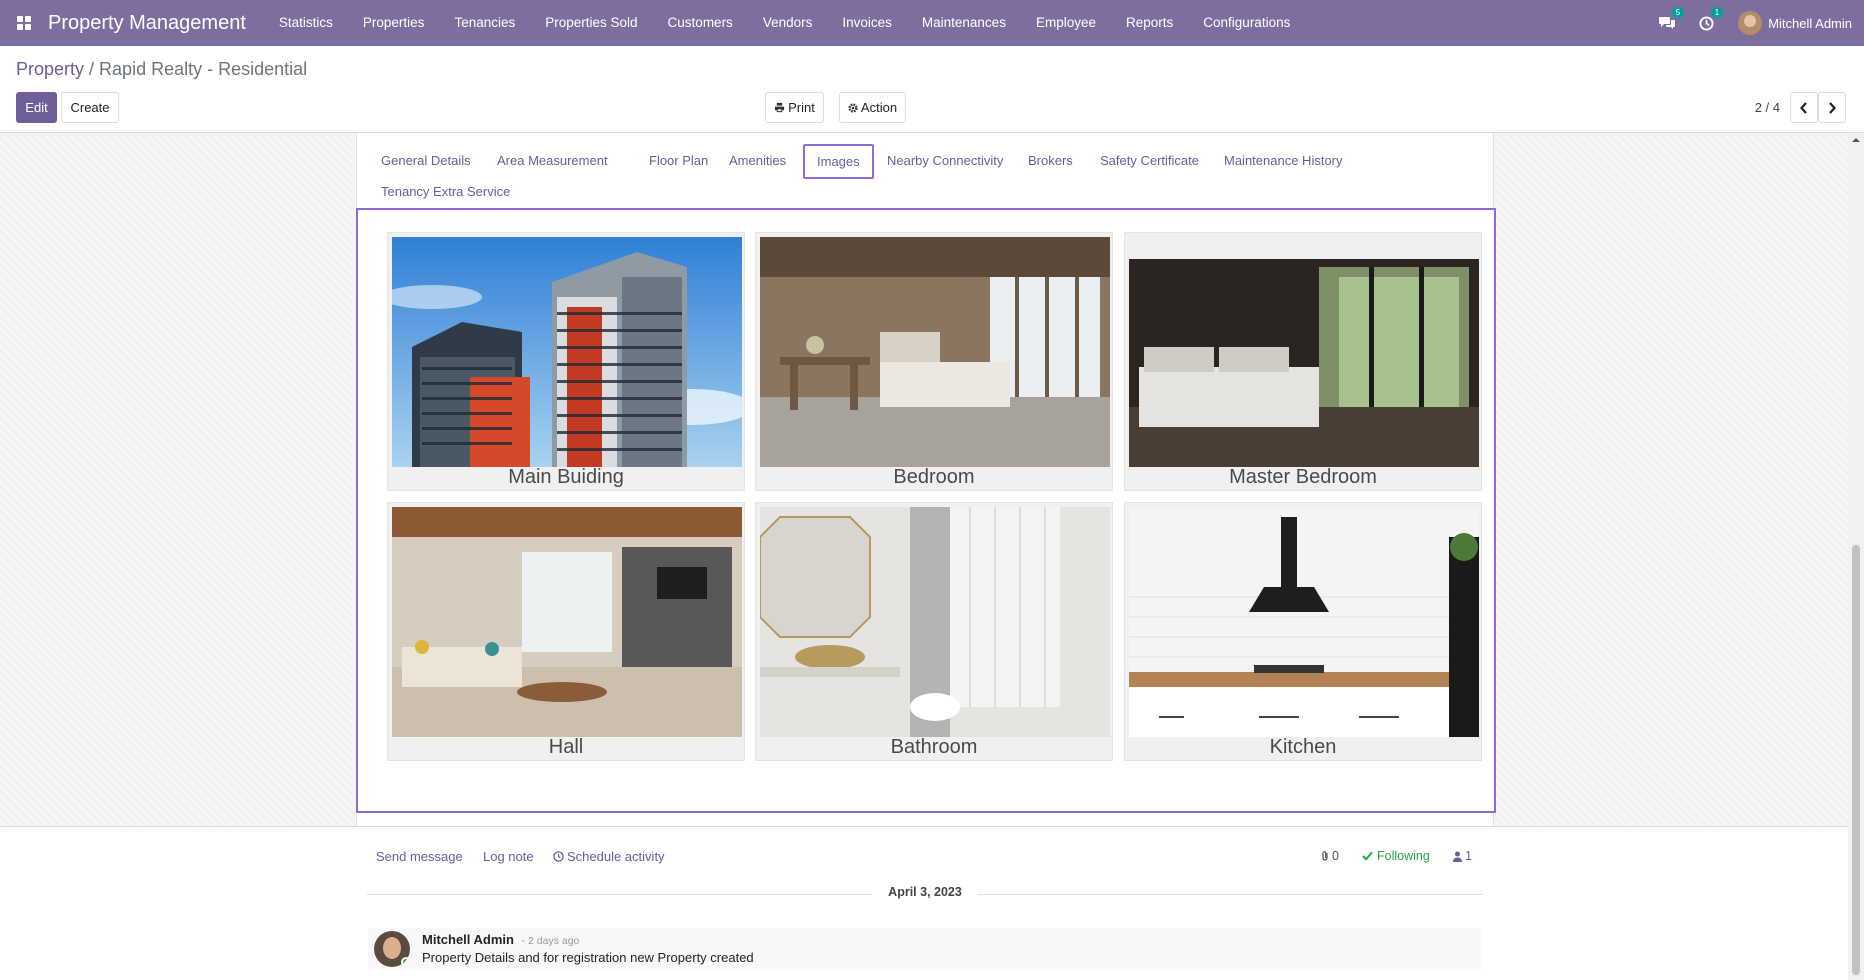 The width and height of the screenshot is (1864, 980). I want to click on print-icon, so click(780, 107).